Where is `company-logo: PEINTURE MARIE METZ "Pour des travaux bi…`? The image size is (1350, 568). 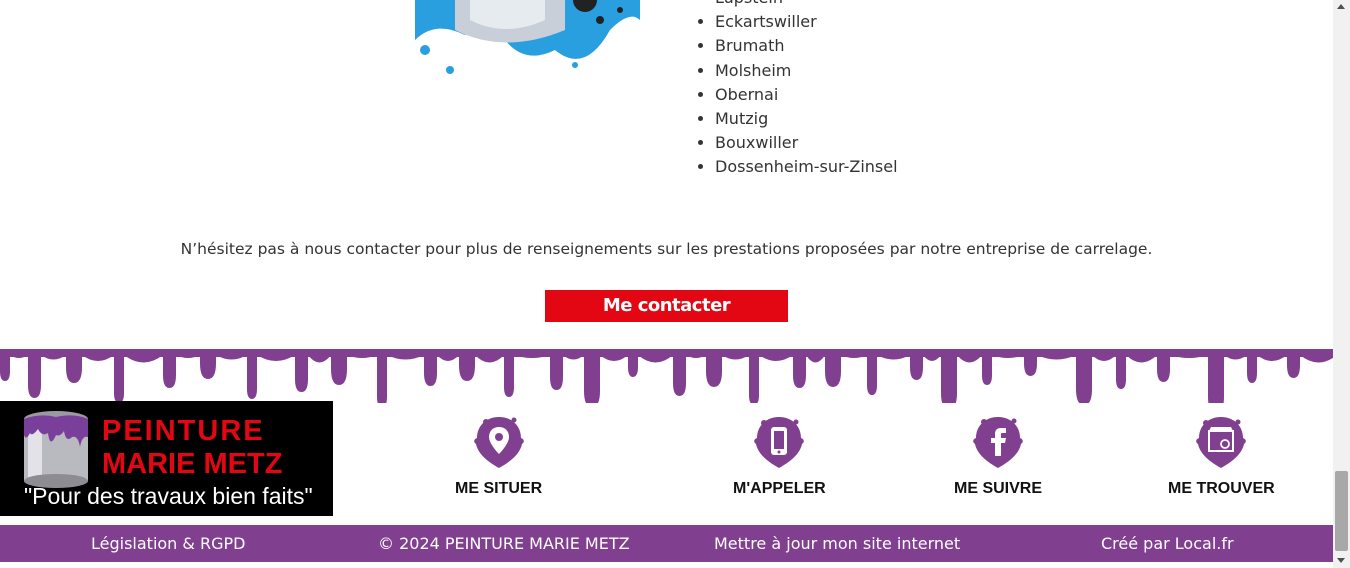
company-logo: PEINTURE MARIE METZ "Pour des travaux bi… is located at coordinates (166, 458).